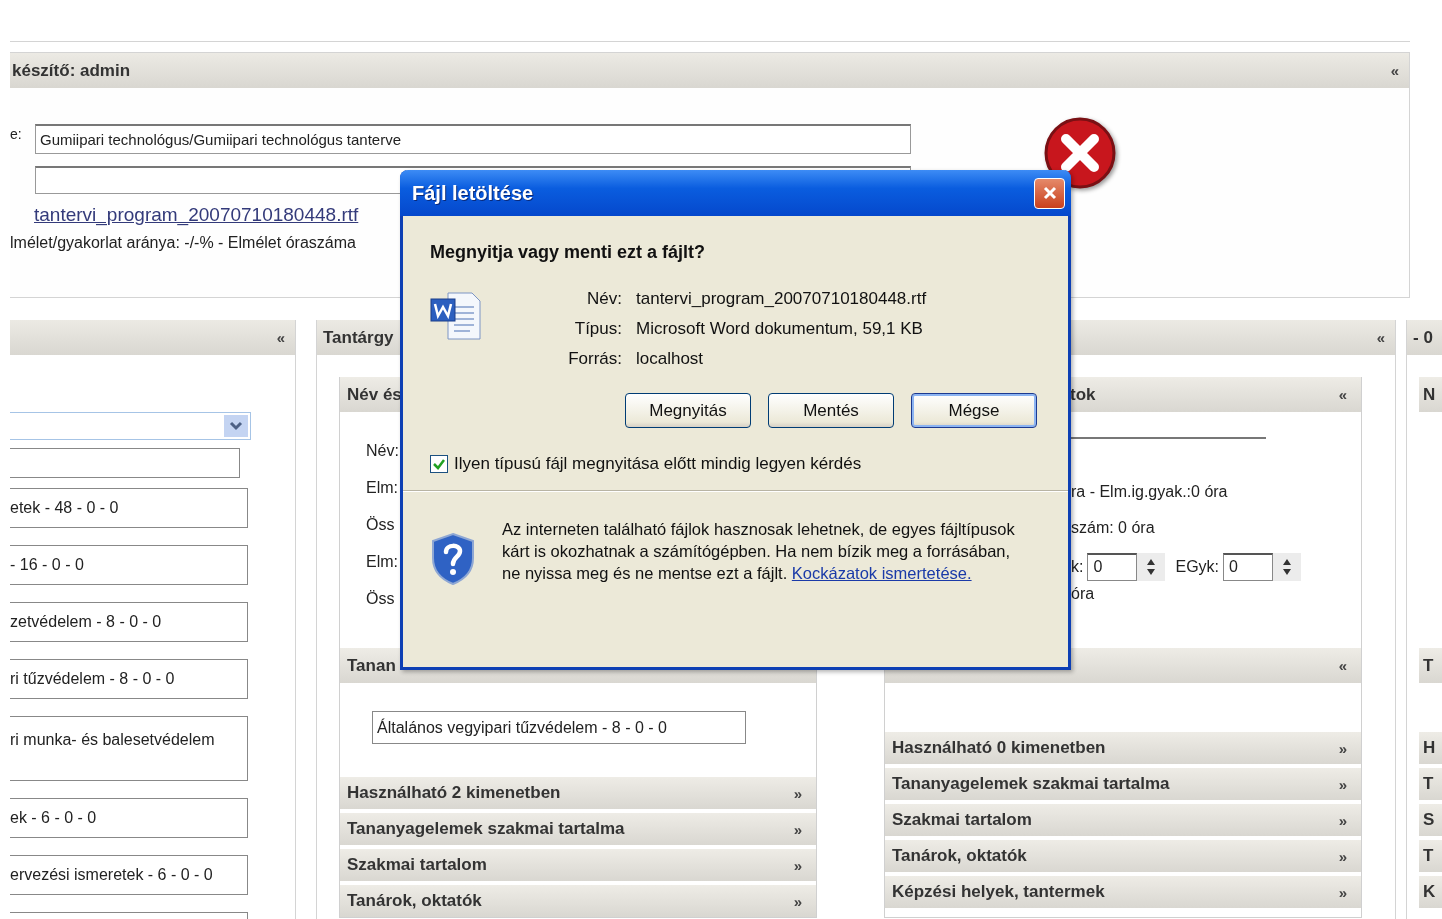 The width and height of the screenshot is (1442, 919). I want to click on section-title: Név és, so click(374, 394).